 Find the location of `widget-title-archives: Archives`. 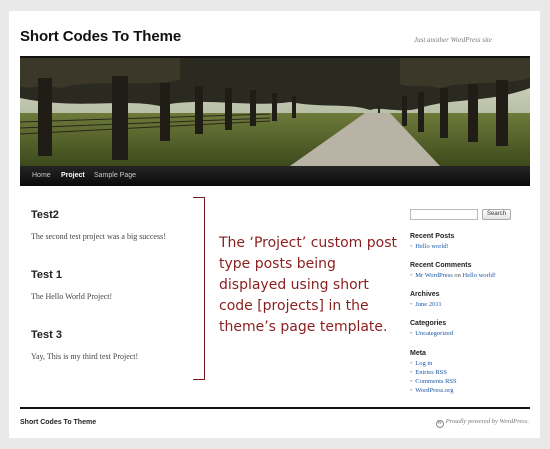

widget-title-archives: Archives is located at coordinates (425, 294).